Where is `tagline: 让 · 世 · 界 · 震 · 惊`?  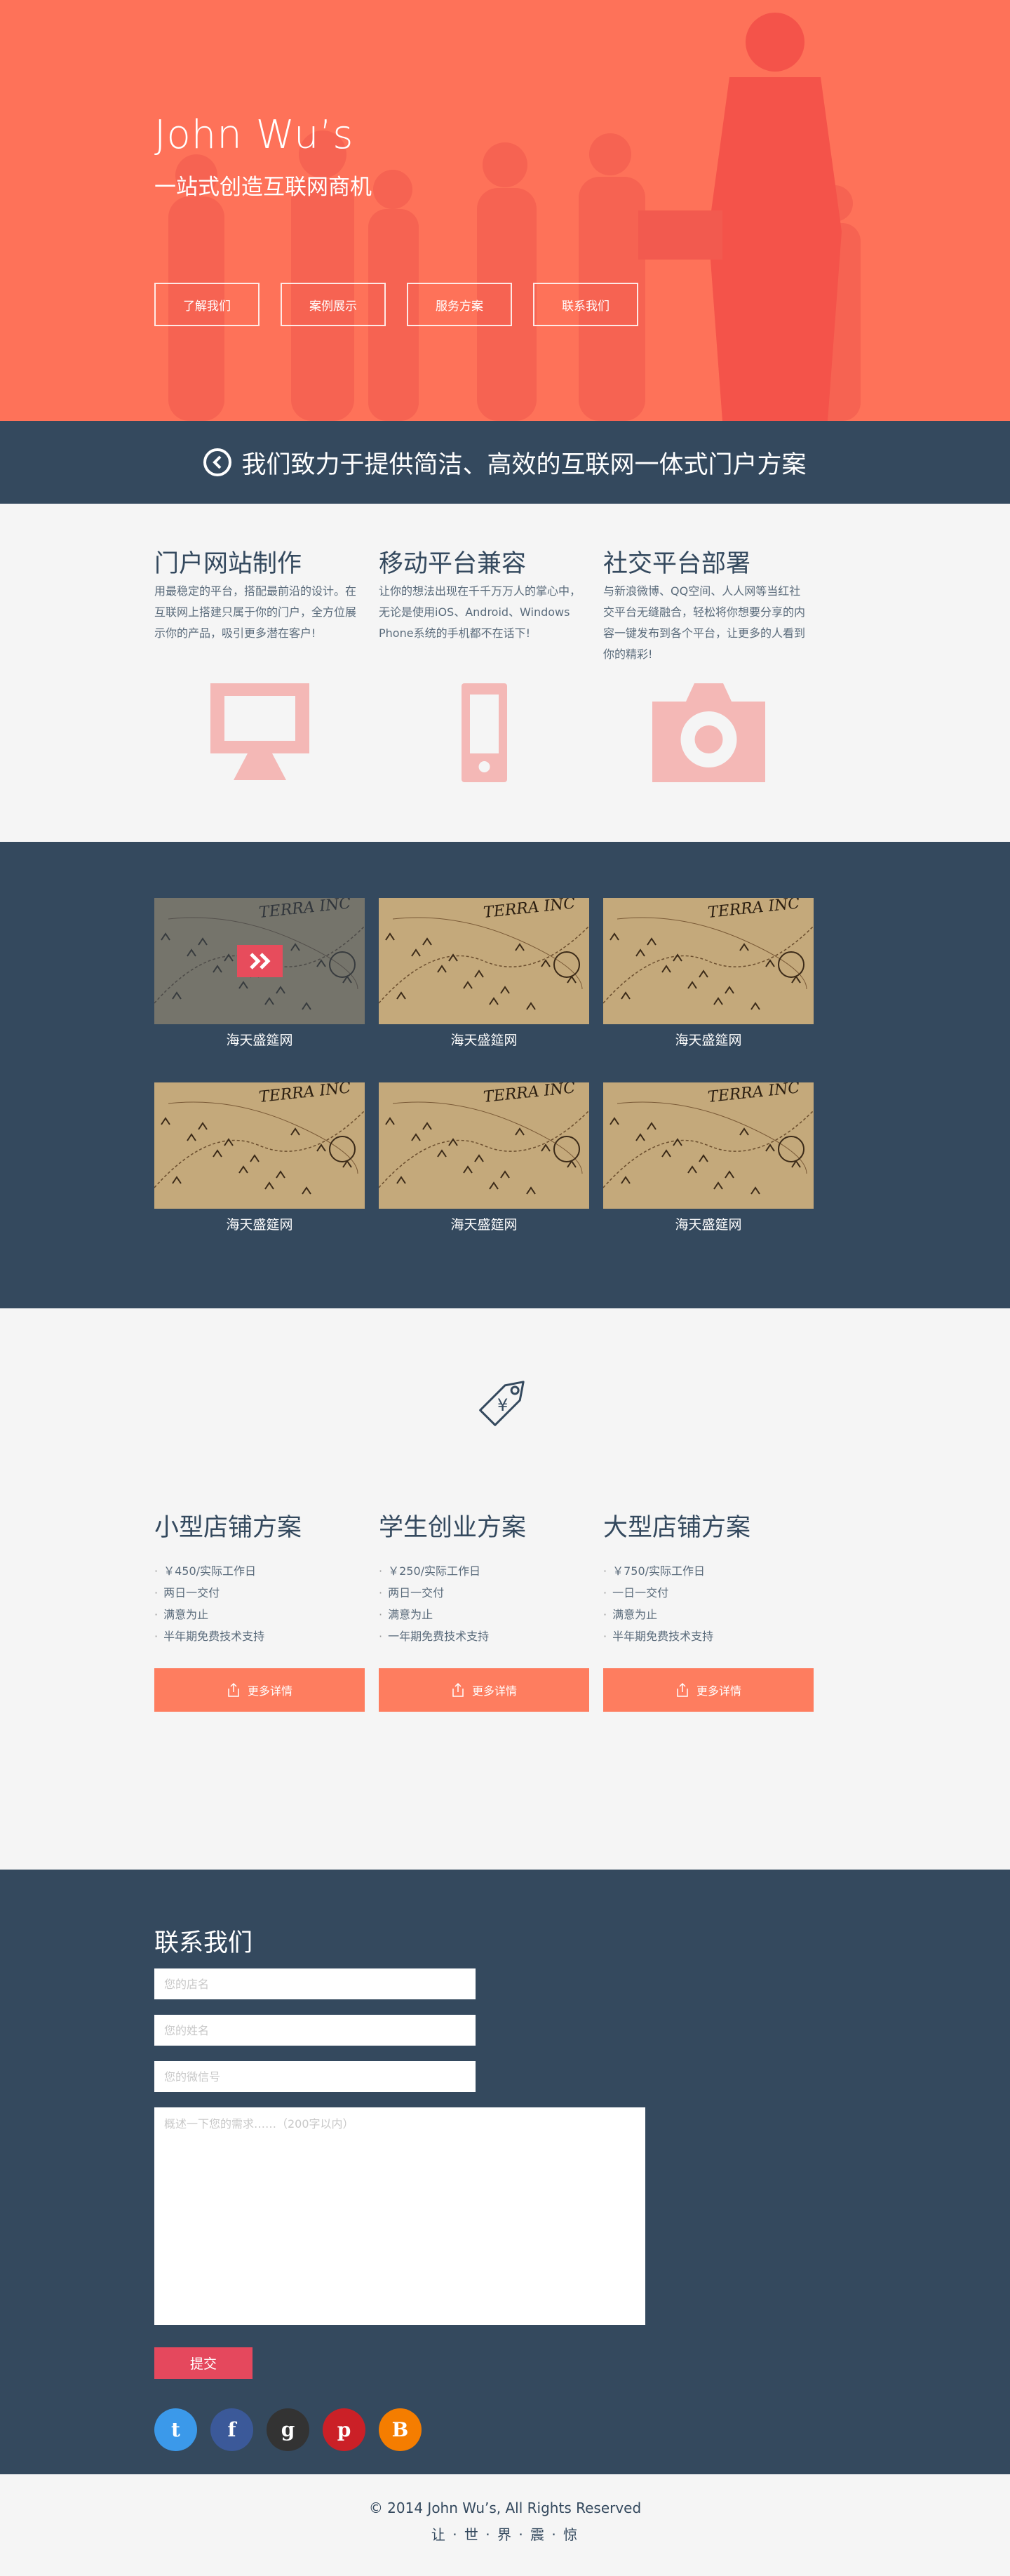 tagline: 让 · 世 · 界 · 震 · 惊 is located at coordinates (505, 2534).